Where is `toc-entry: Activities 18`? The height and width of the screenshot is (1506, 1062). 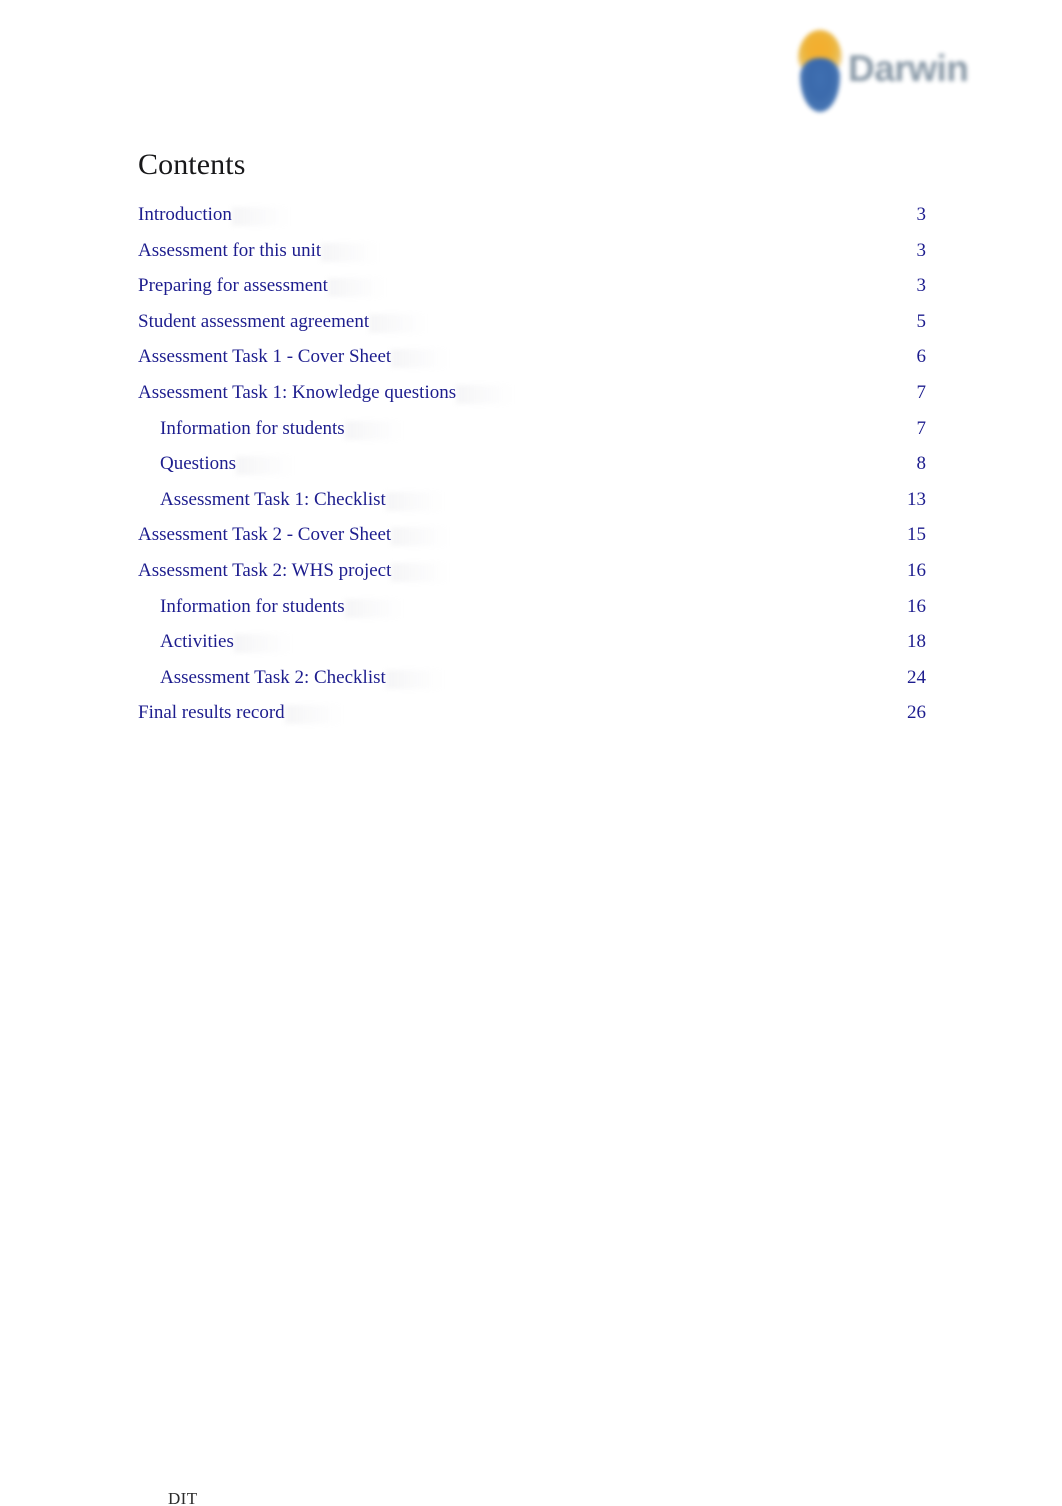 toc-entry: Activities 18 is located at coordinates (532, 649).